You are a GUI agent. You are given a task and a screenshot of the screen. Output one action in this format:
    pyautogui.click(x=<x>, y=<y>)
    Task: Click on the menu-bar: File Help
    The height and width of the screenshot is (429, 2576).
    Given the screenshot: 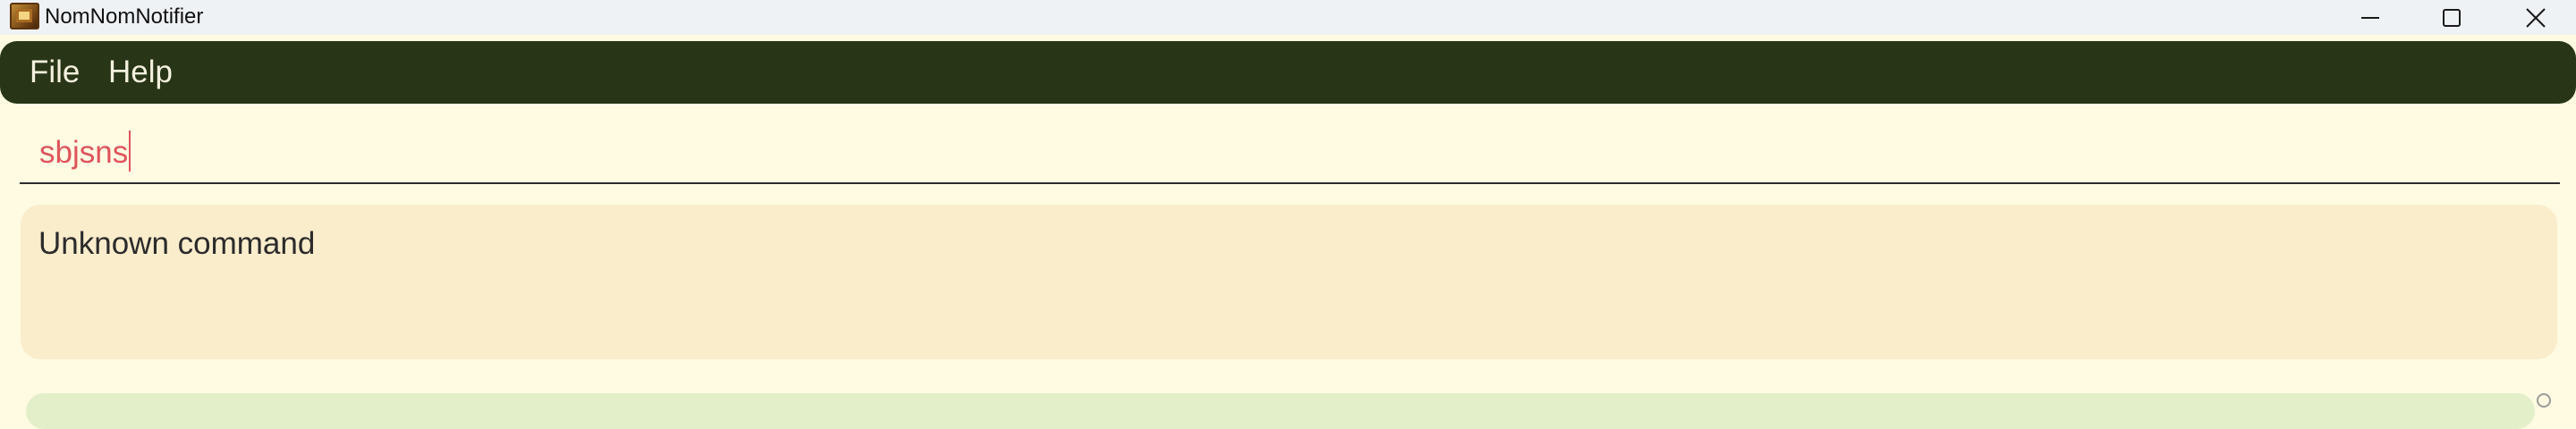 What is the action you would take?
    pyautogui.click(x=1288, y=72)
    